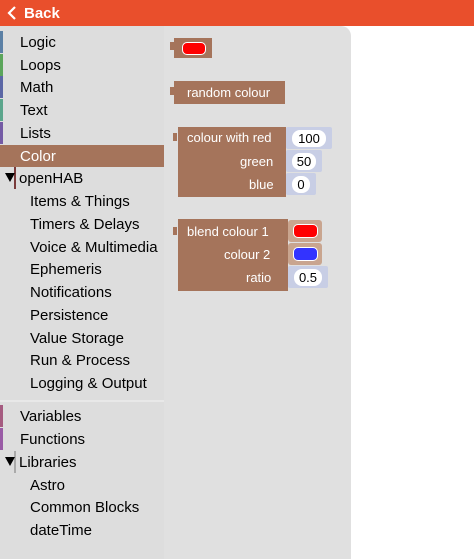  I want to click on category-label: Lists, so click(35, 133).